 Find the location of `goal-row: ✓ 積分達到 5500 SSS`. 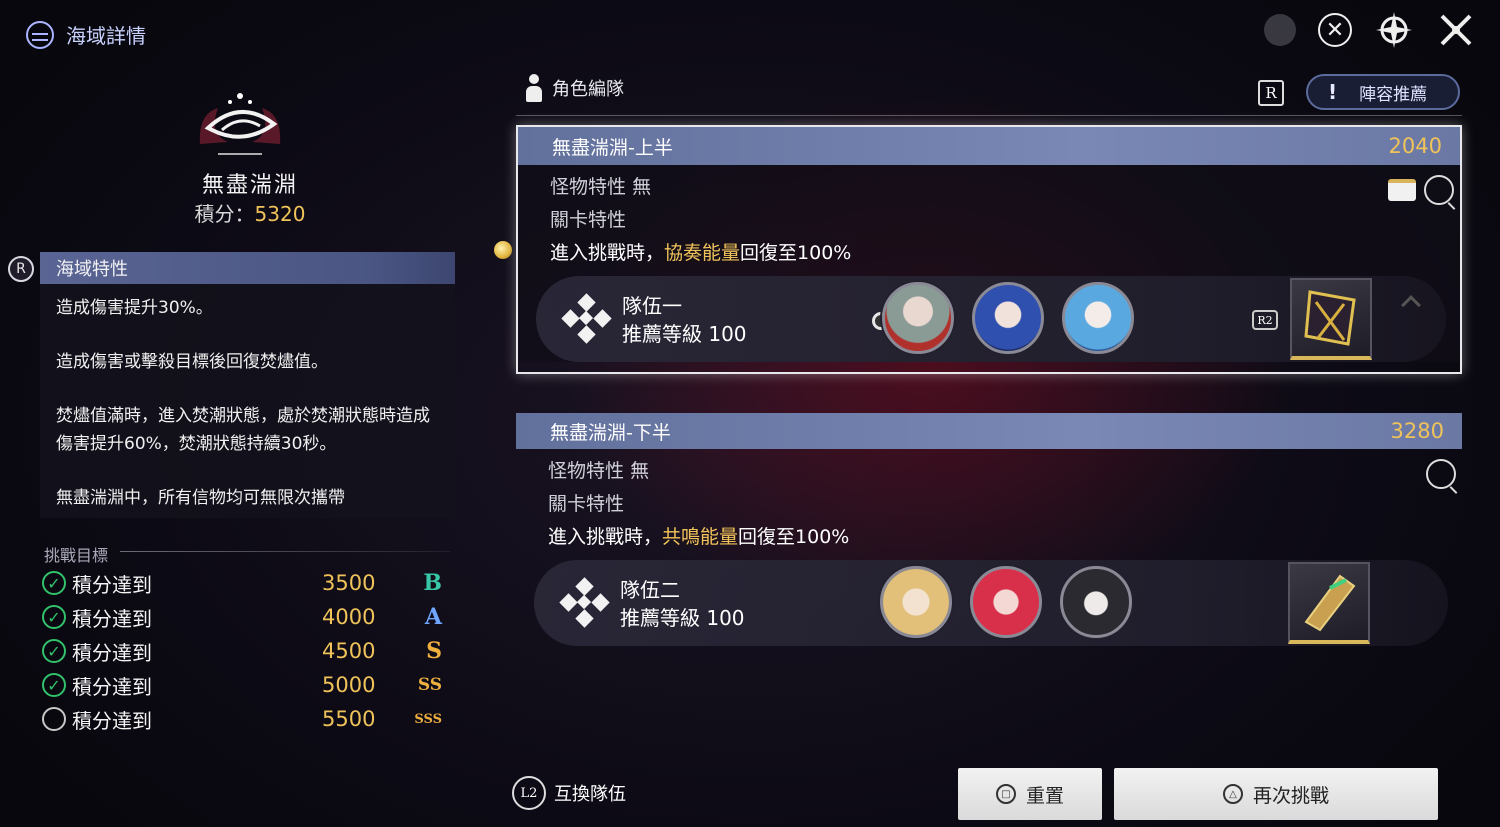

goal-row: ✓ 積分達到 5500 SSS is located at coordinates (242, 719).